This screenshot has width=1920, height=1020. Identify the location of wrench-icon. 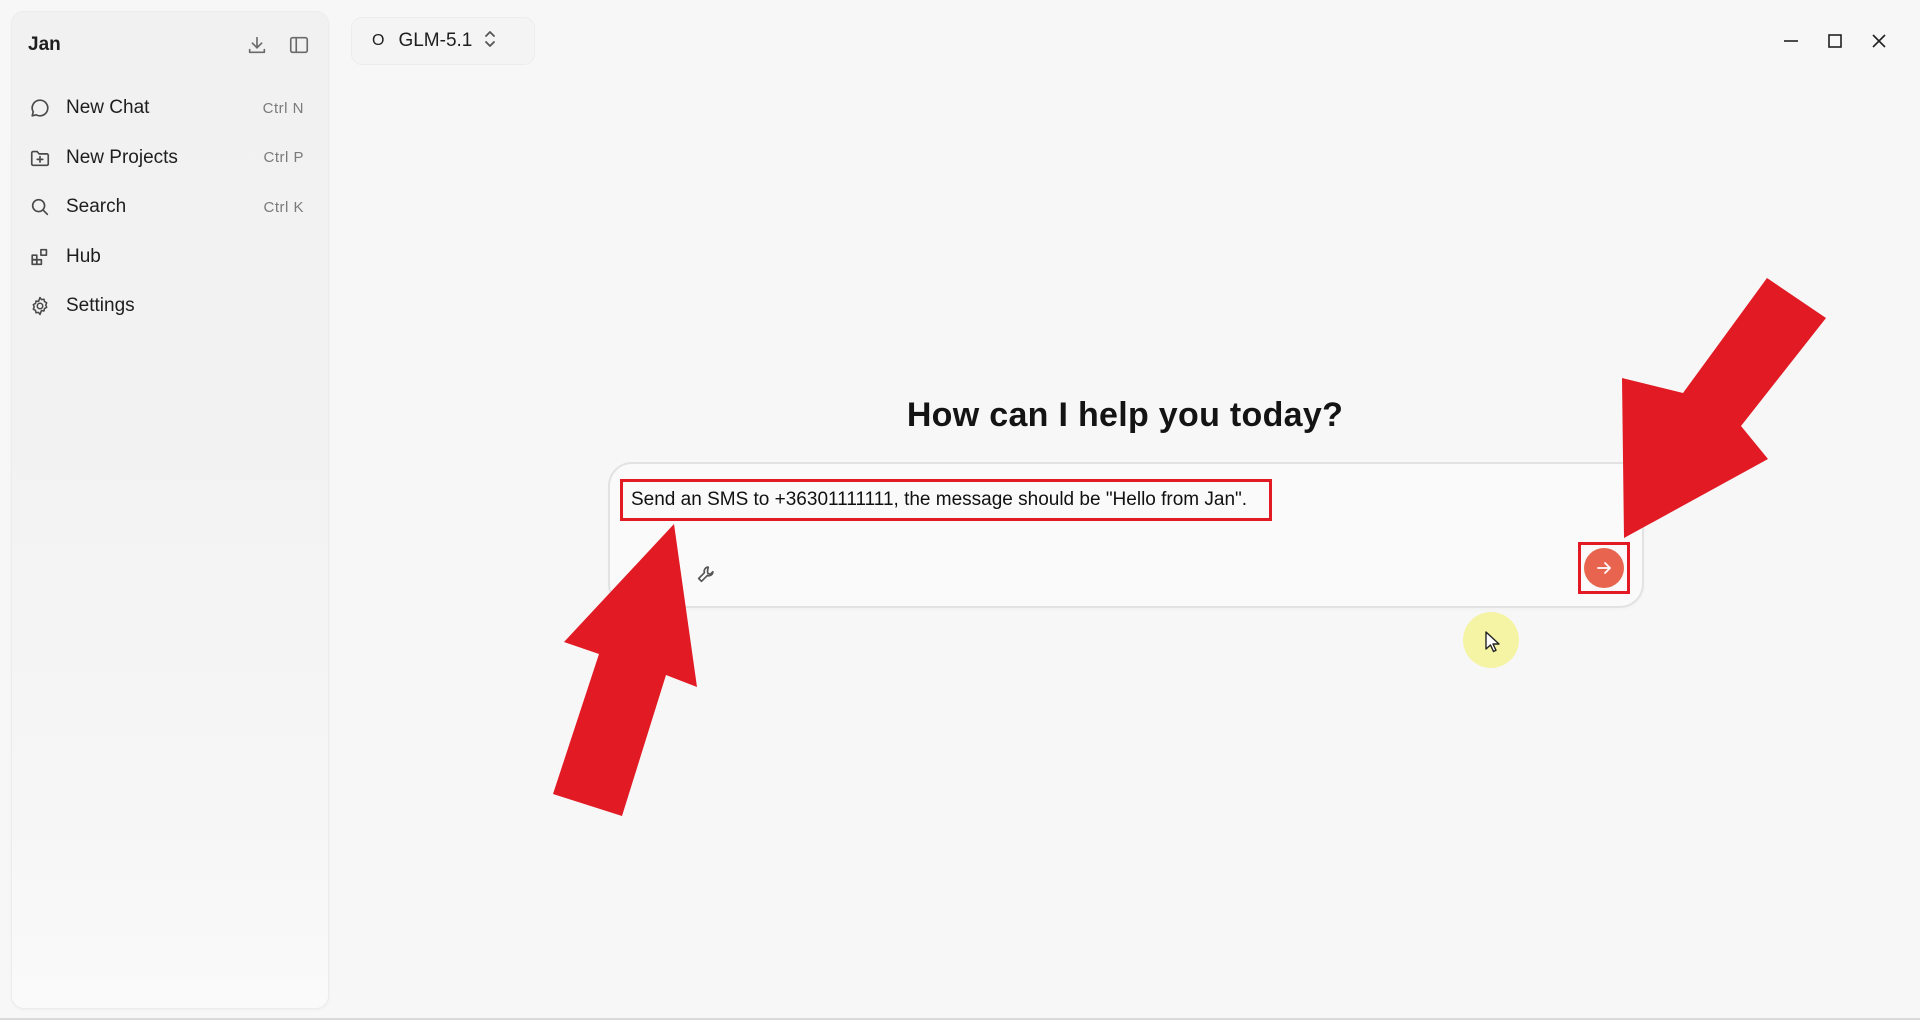
(706, 574).